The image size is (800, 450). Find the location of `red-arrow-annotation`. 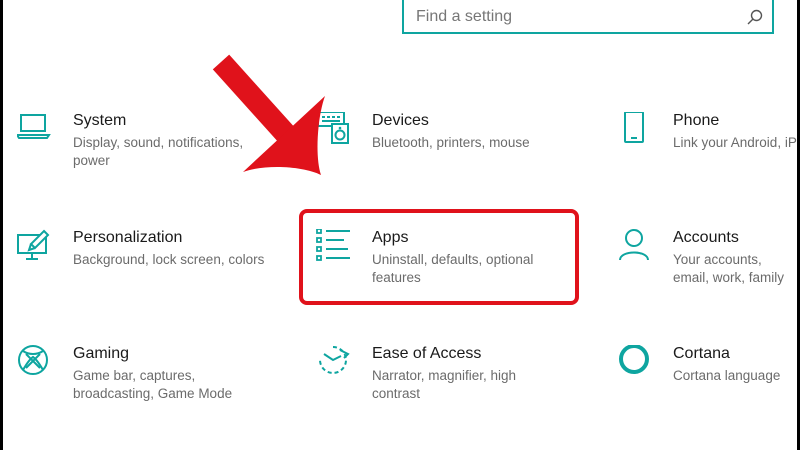

red-arrow-annotation is located at coordinates (268, 114).